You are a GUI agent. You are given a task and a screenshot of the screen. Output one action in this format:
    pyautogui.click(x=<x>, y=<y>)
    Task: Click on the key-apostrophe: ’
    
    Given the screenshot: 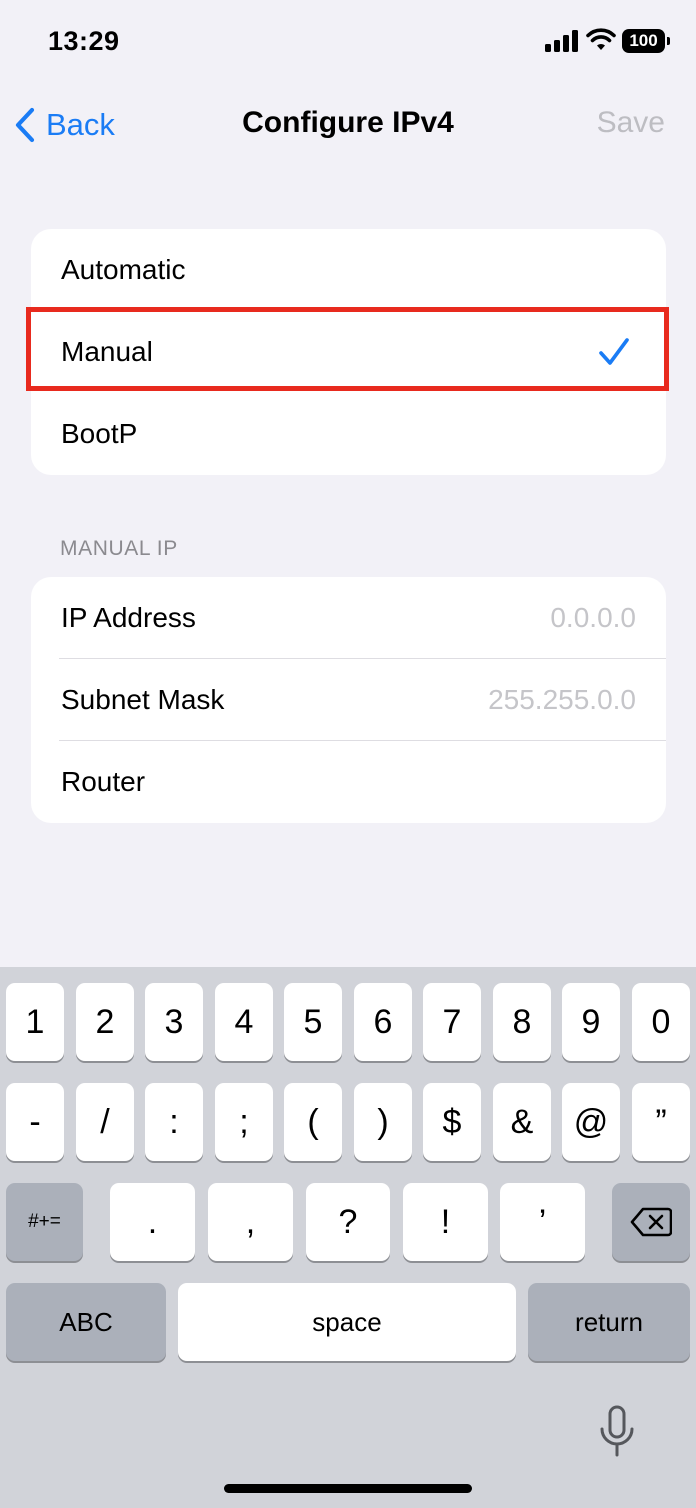 What is the action you would take?
    pyautogui.click(x=542, y=1222)
    